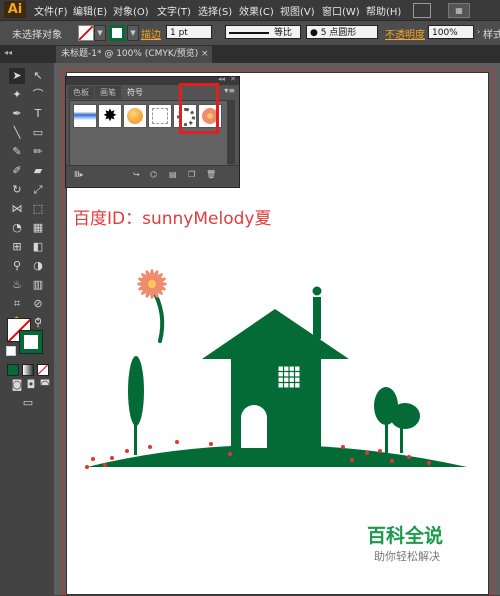  I want to click on opacity-field: 100%, so click(451, 32).